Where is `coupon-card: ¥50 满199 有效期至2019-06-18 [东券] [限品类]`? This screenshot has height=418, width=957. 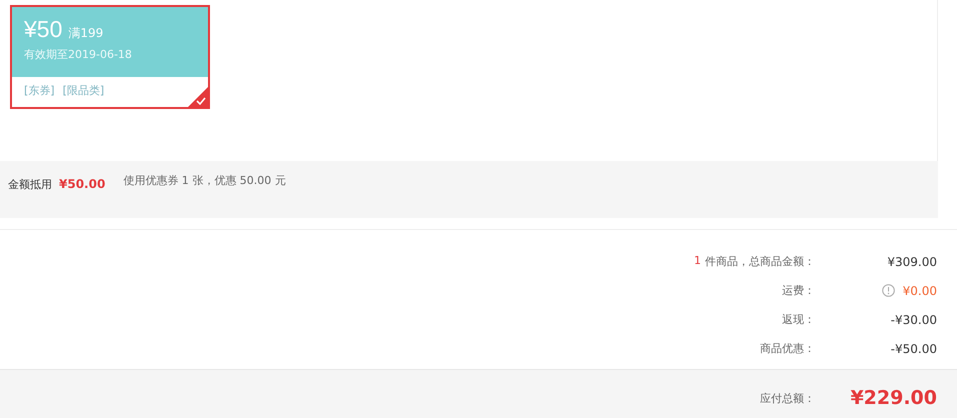
coupon-card: ¥50 满199 有效期至2019-06-18 [东券] [限品类] is located at coordinates (110, 57).